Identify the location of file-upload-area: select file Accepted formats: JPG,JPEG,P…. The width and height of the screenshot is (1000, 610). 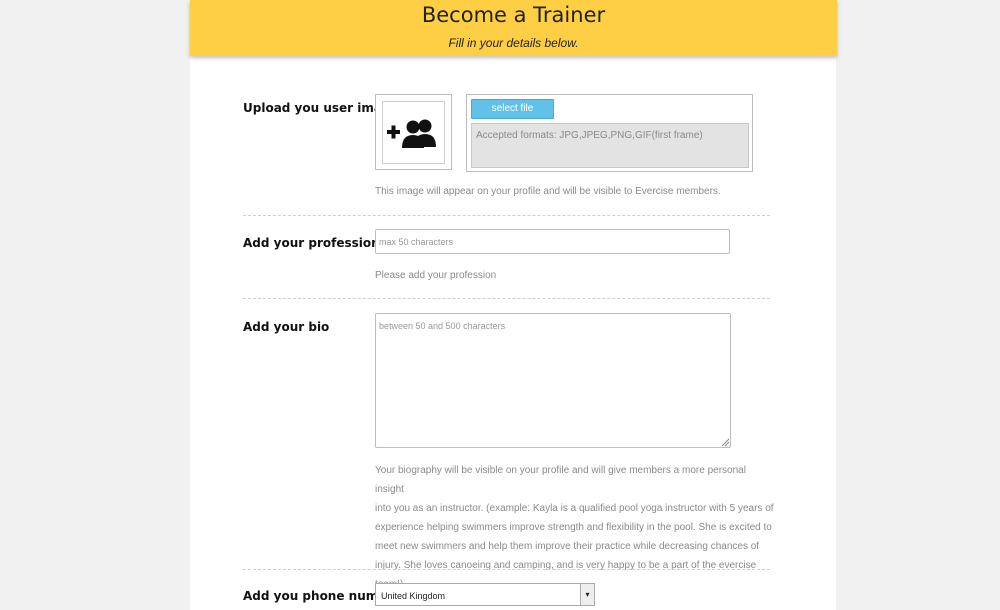
(609, 133).